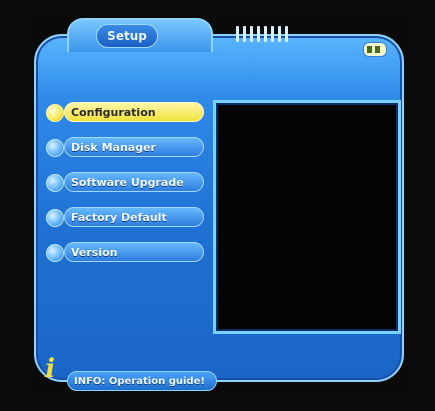 The height and width of the screenshot is (411, 435). I want to click on menu-item-version: Version, so click(125, 253).